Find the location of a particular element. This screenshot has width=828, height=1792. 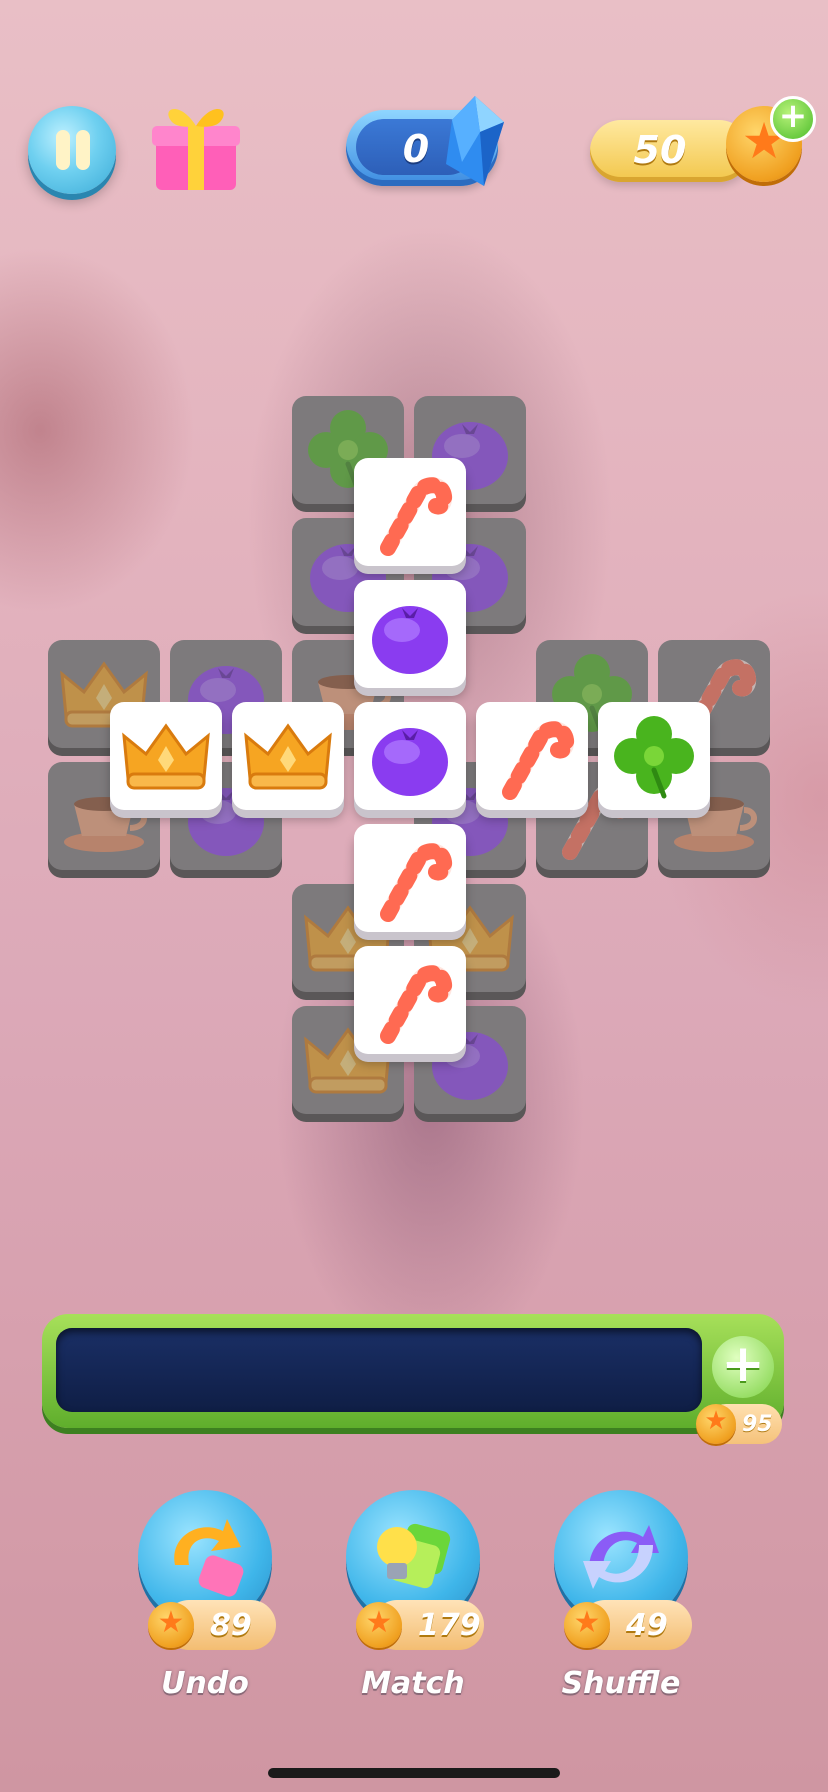

add-tray-slot-button: + is located at coordinates (743, 1366).